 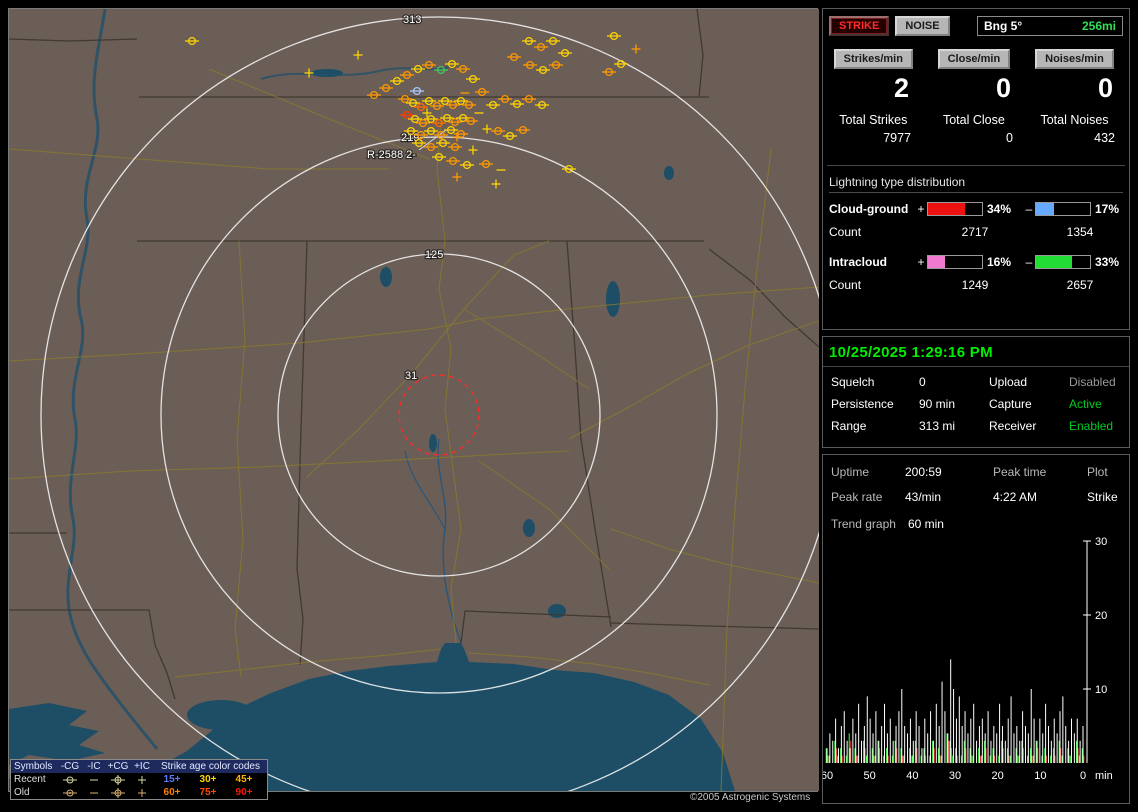 What do you see at coordinates (411, 376) in the screenshot?
I see `ring-label-31: 31` at bounding box center [411, 376].